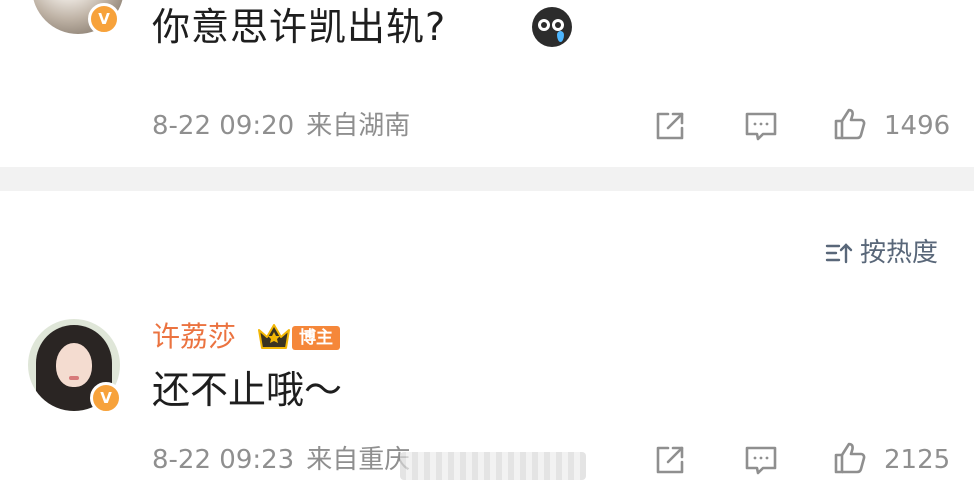 The height and width of the screenshot is (497, 974). Describe the element at coordinates (247, 390) in the screenshot. I see `comment-text: 还不止哦～` at that location.